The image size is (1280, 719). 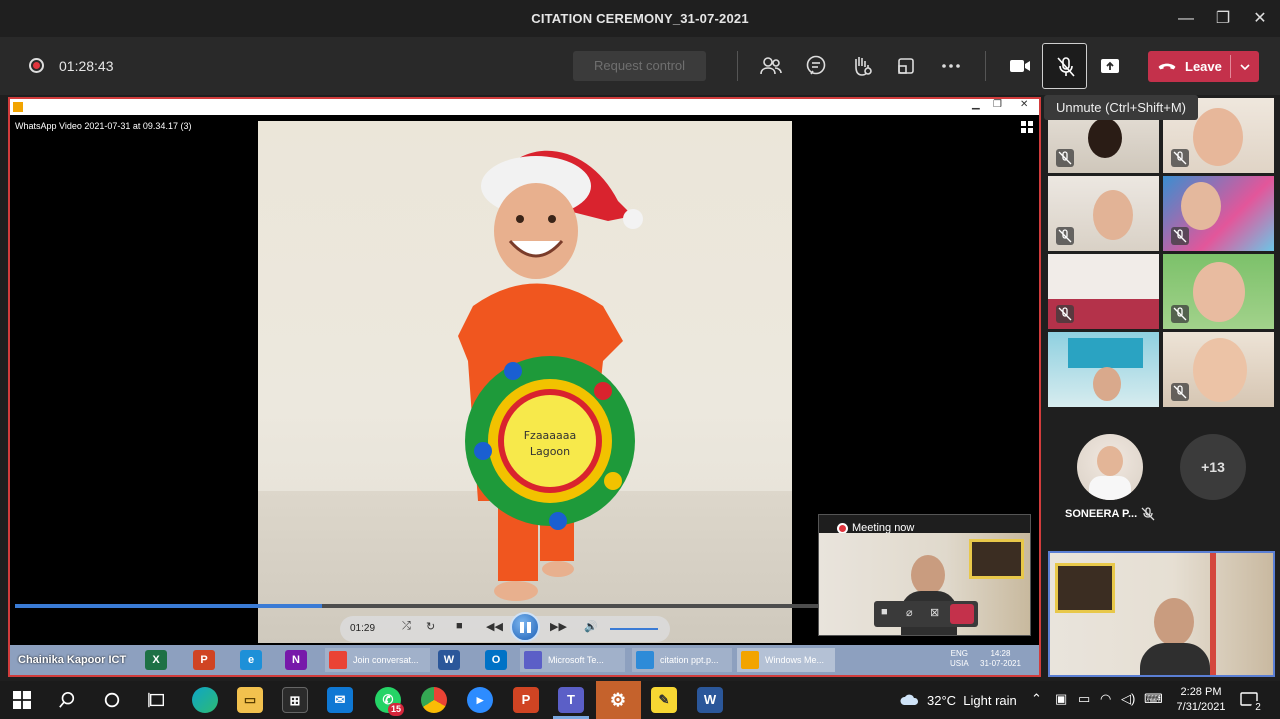 What do you see at coordinates (296, 660) in the screenshot?
I see `onenote-icon: N` at bounding box center [296, 660].